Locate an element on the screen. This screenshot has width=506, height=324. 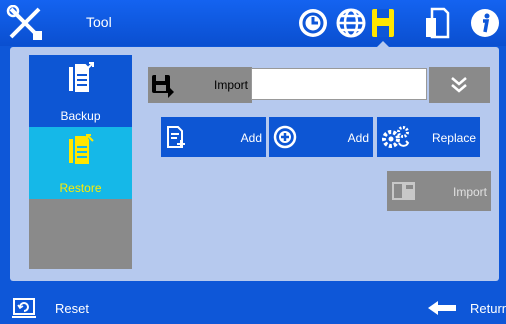
import-row: Import is located at coordinates (319, 85).